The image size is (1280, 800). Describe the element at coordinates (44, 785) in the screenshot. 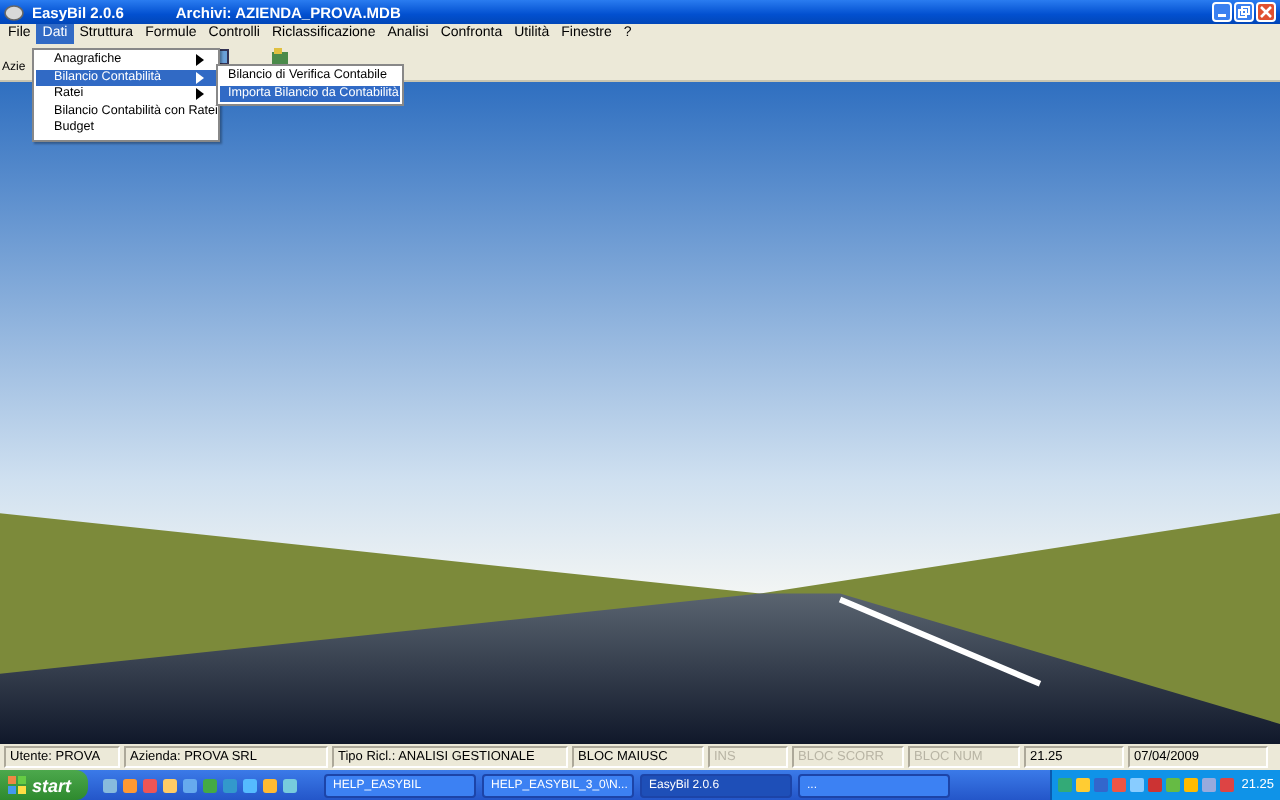

I see `start-button: start` at that location.